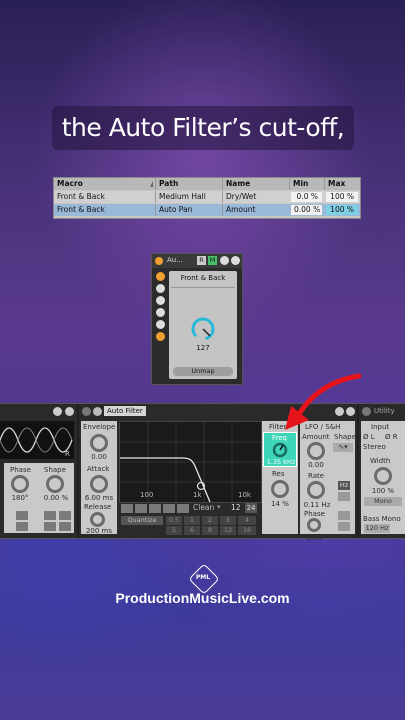  Describe the element at coordinates (306, 197) in the screenshot. I see `min-value-field: 0.0 %` at that location.